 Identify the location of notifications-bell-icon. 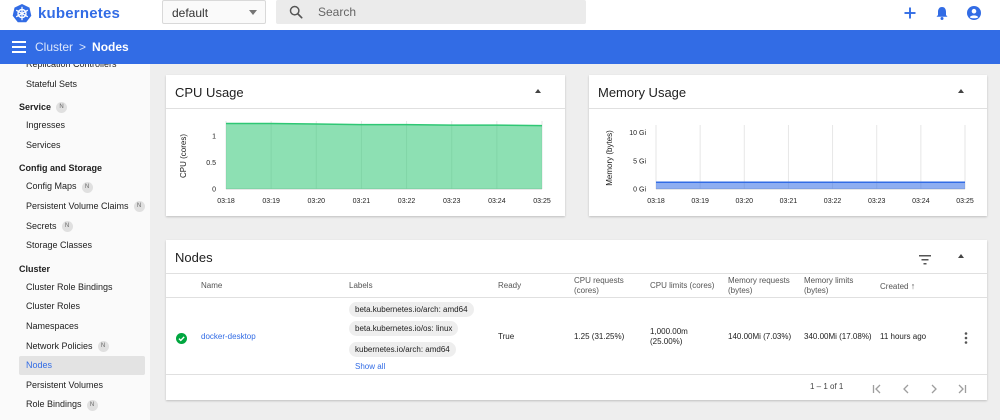
(942, 13).